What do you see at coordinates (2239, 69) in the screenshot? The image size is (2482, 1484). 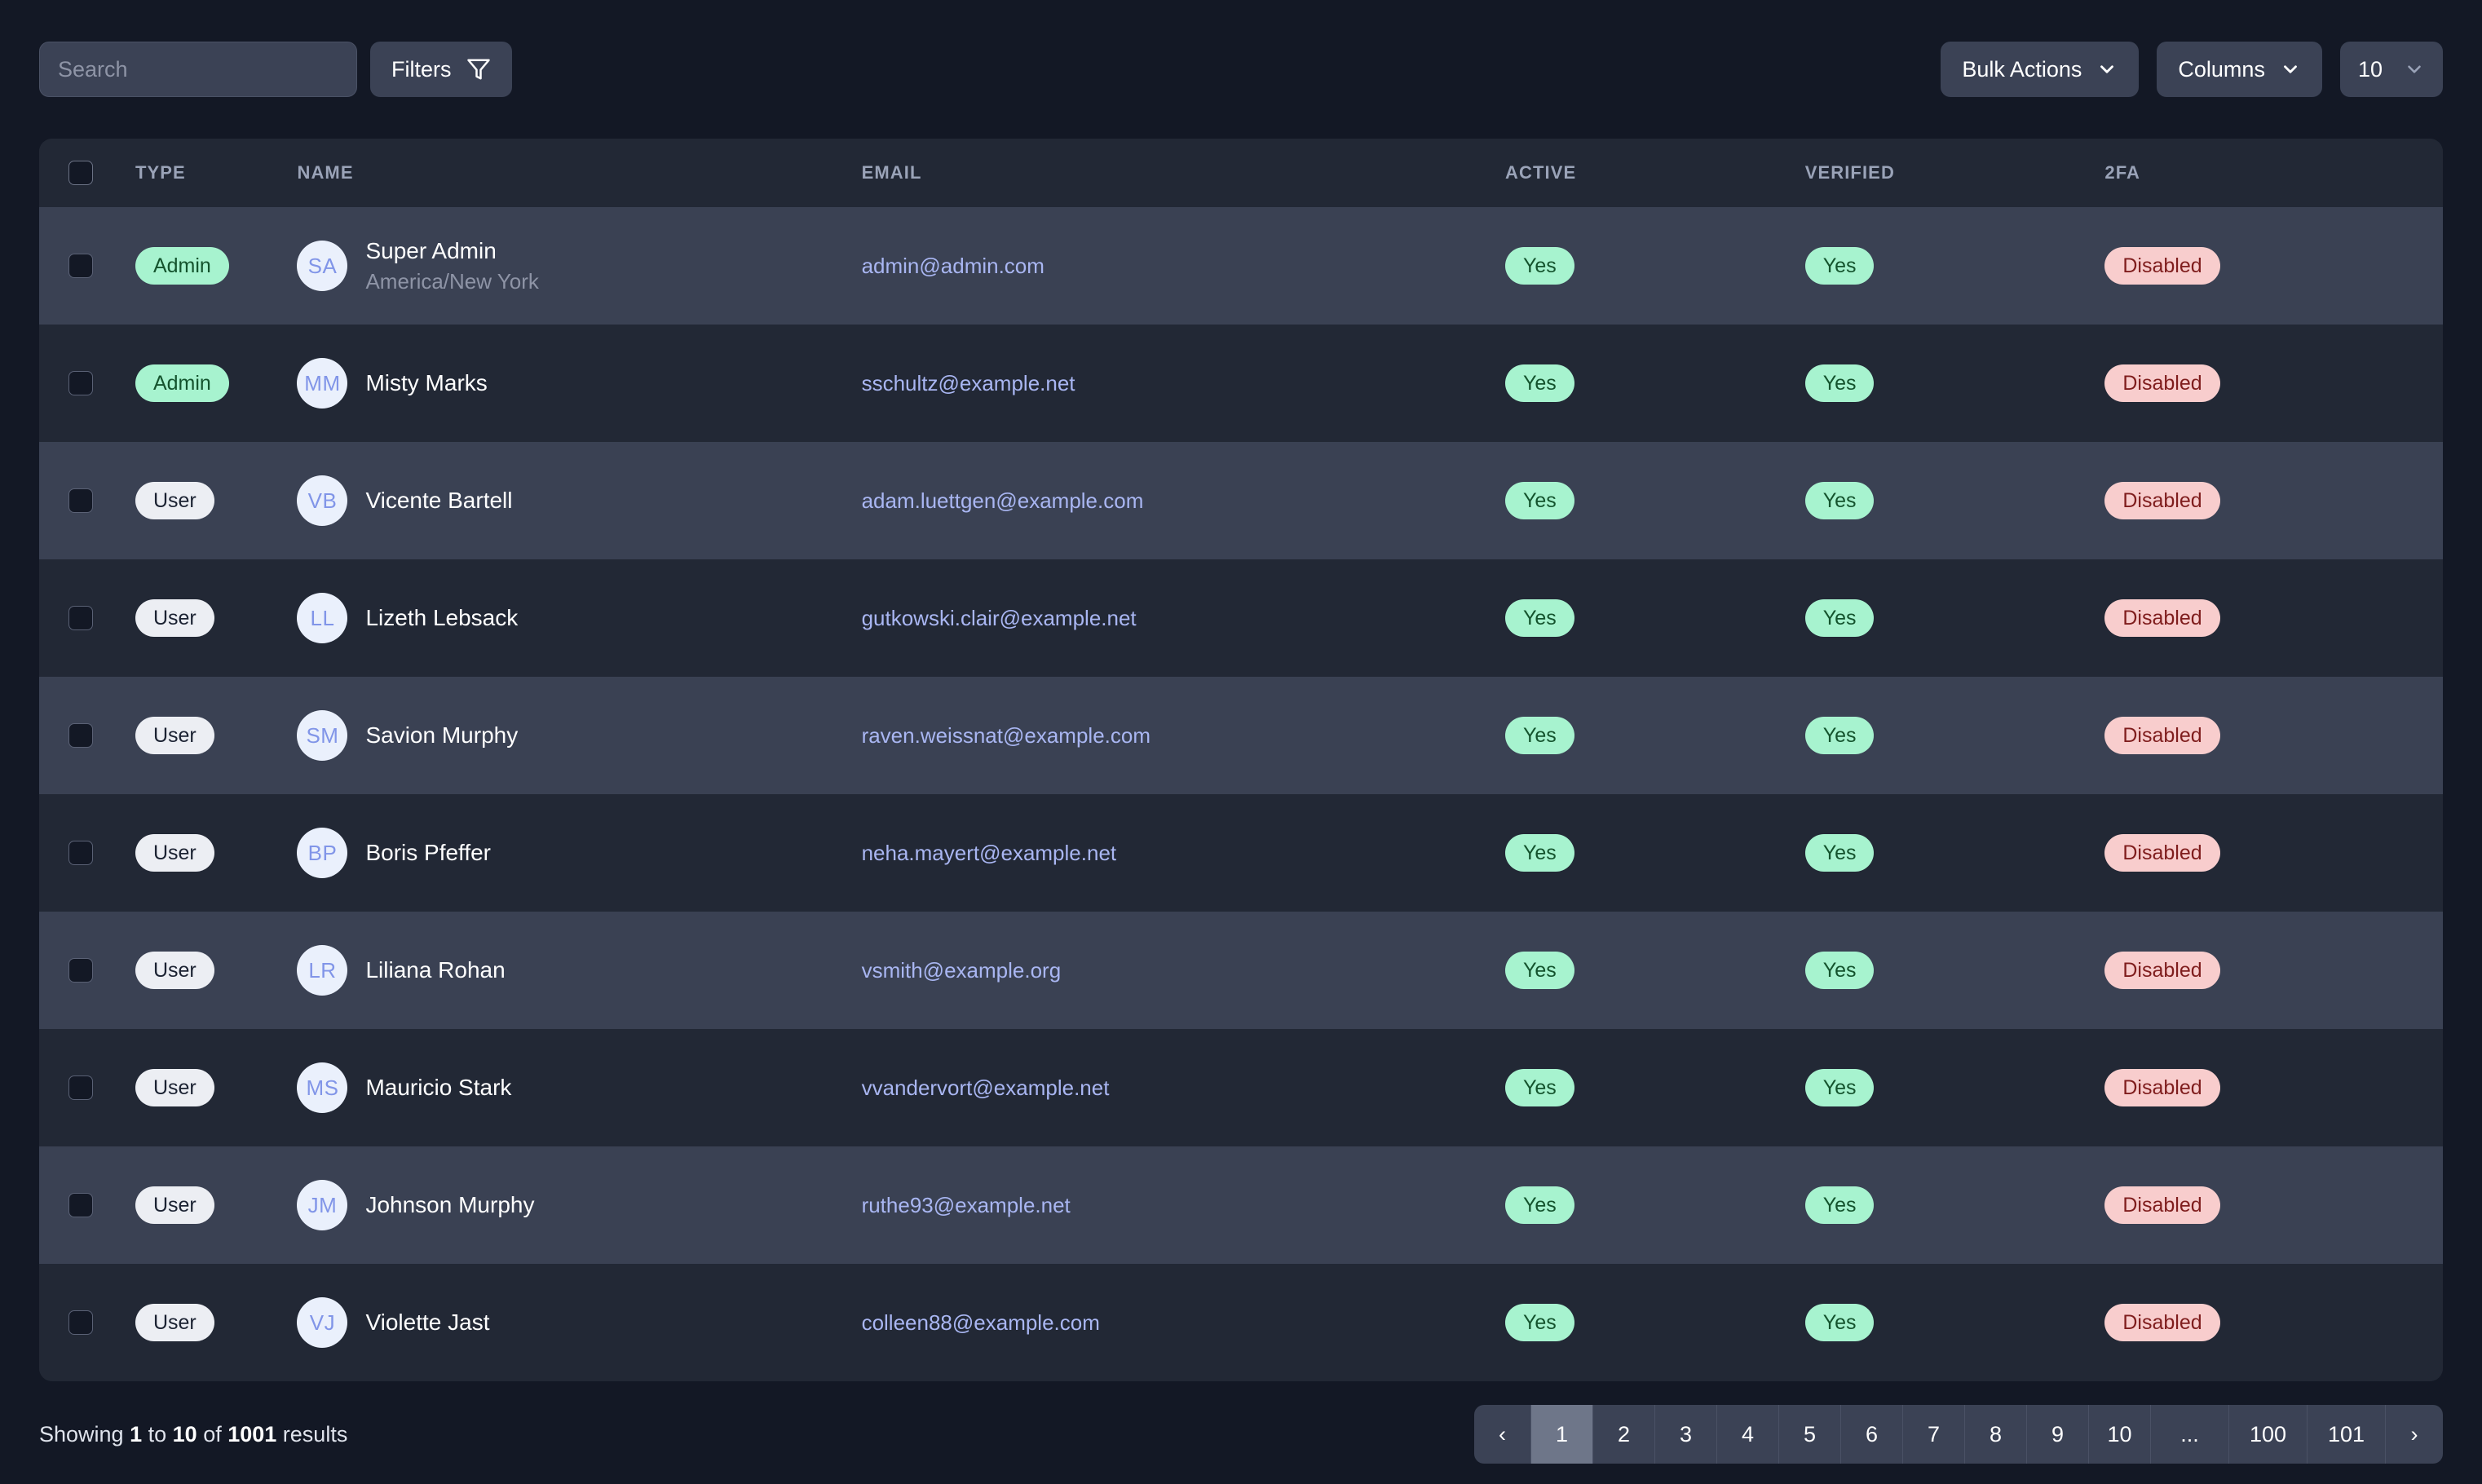 I see `columns-dropdown: Columns` at bounding box center [2239, 69].